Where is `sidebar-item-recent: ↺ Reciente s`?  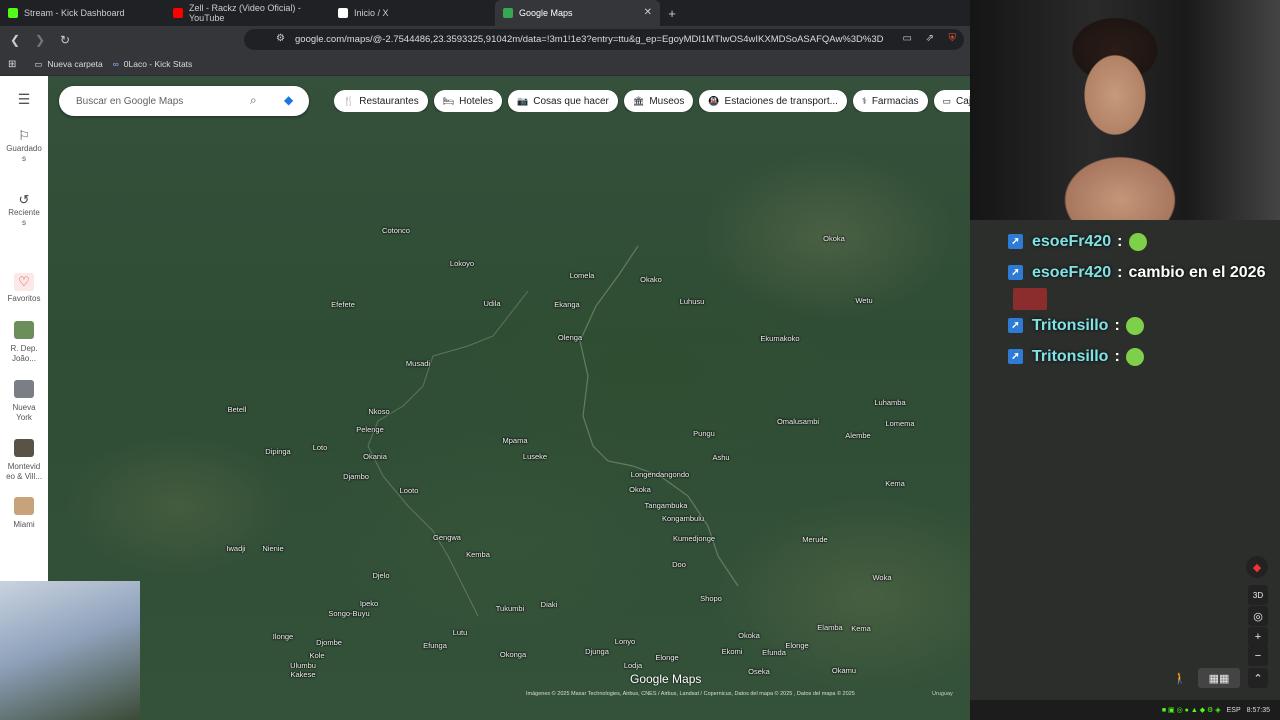
sidebar-item-recent: ↺ Reciente s is located at coordinates (24, 210).